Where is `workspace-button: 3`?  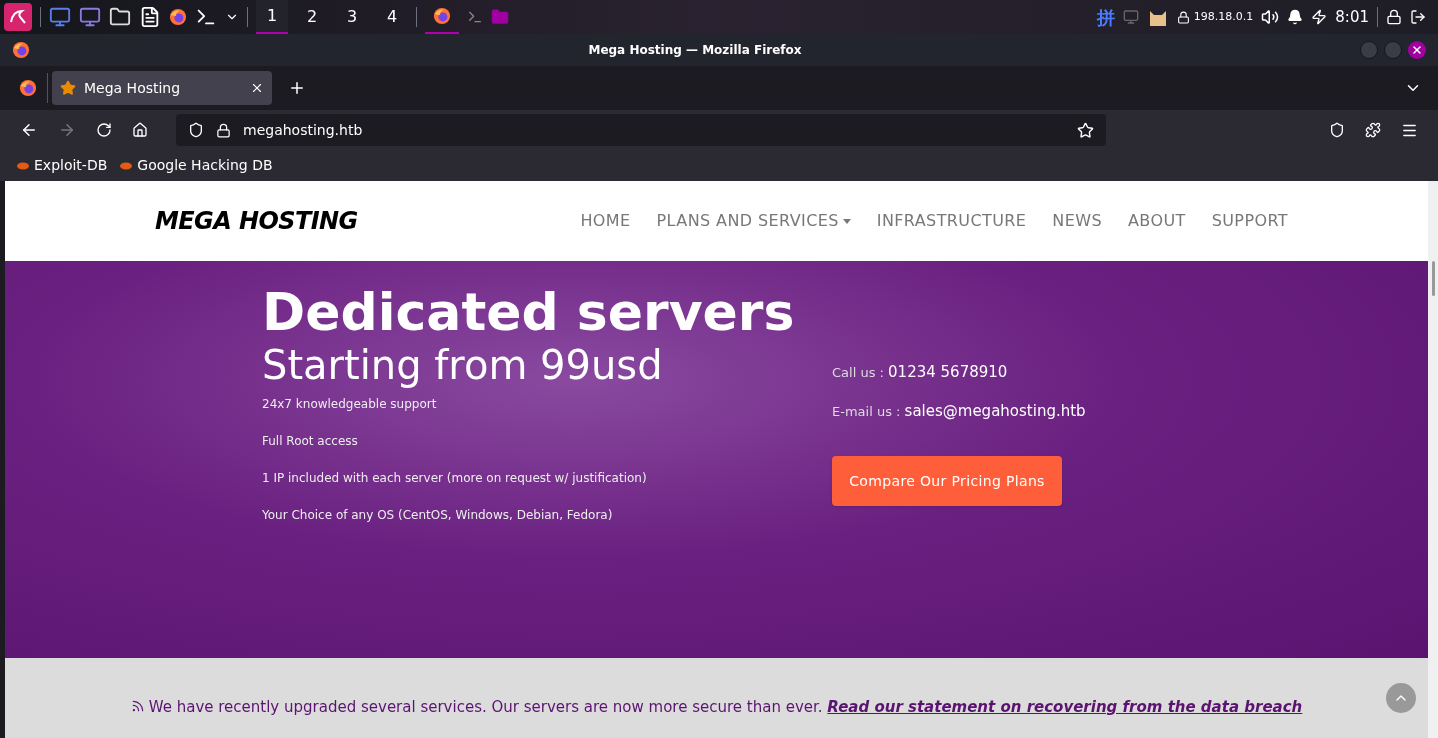
workspace-button: 3 is located at coordinates (352, 17).